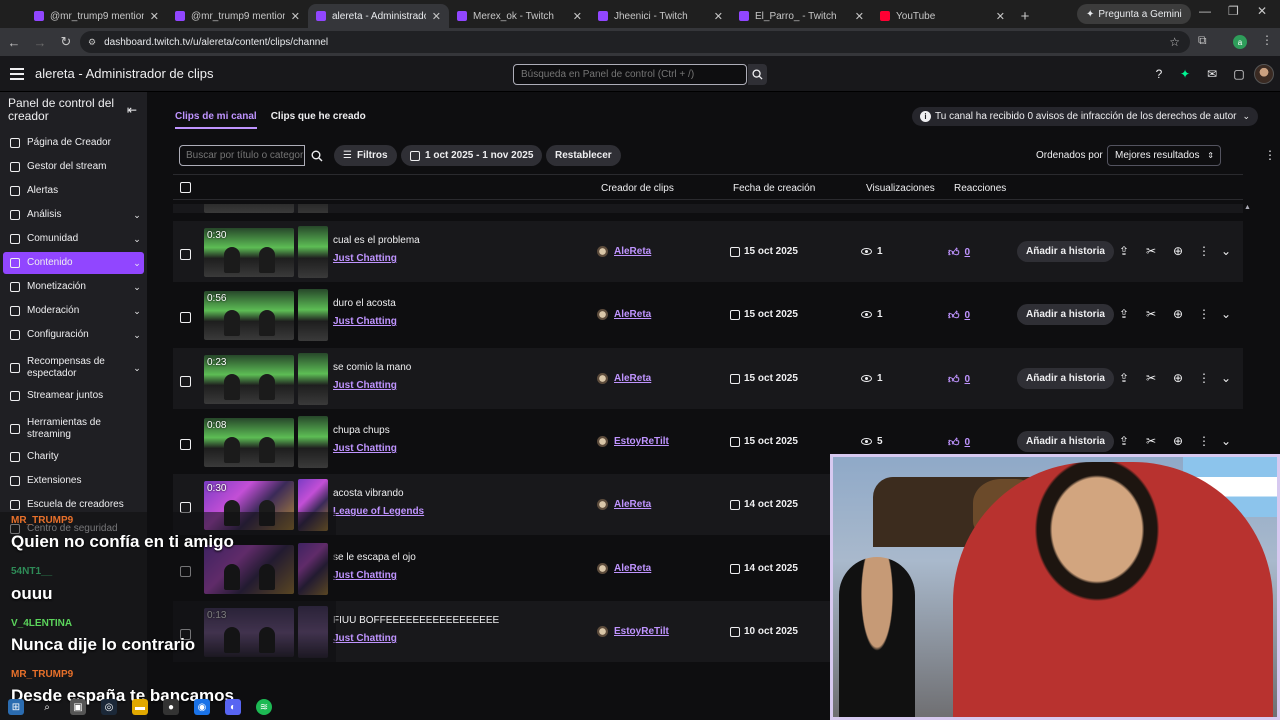  I want to click on tab-my-channel-clips: Clips de mi canal, so click(216, 120).